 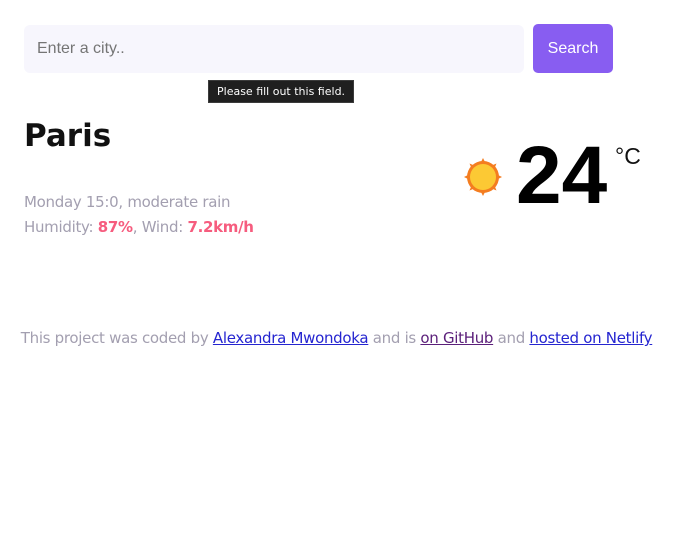 What do you see at coordinates (291, 338) in the screenshot?
I see `author-link: Alexandra Mwondoka` at bounding box center [291, 338].